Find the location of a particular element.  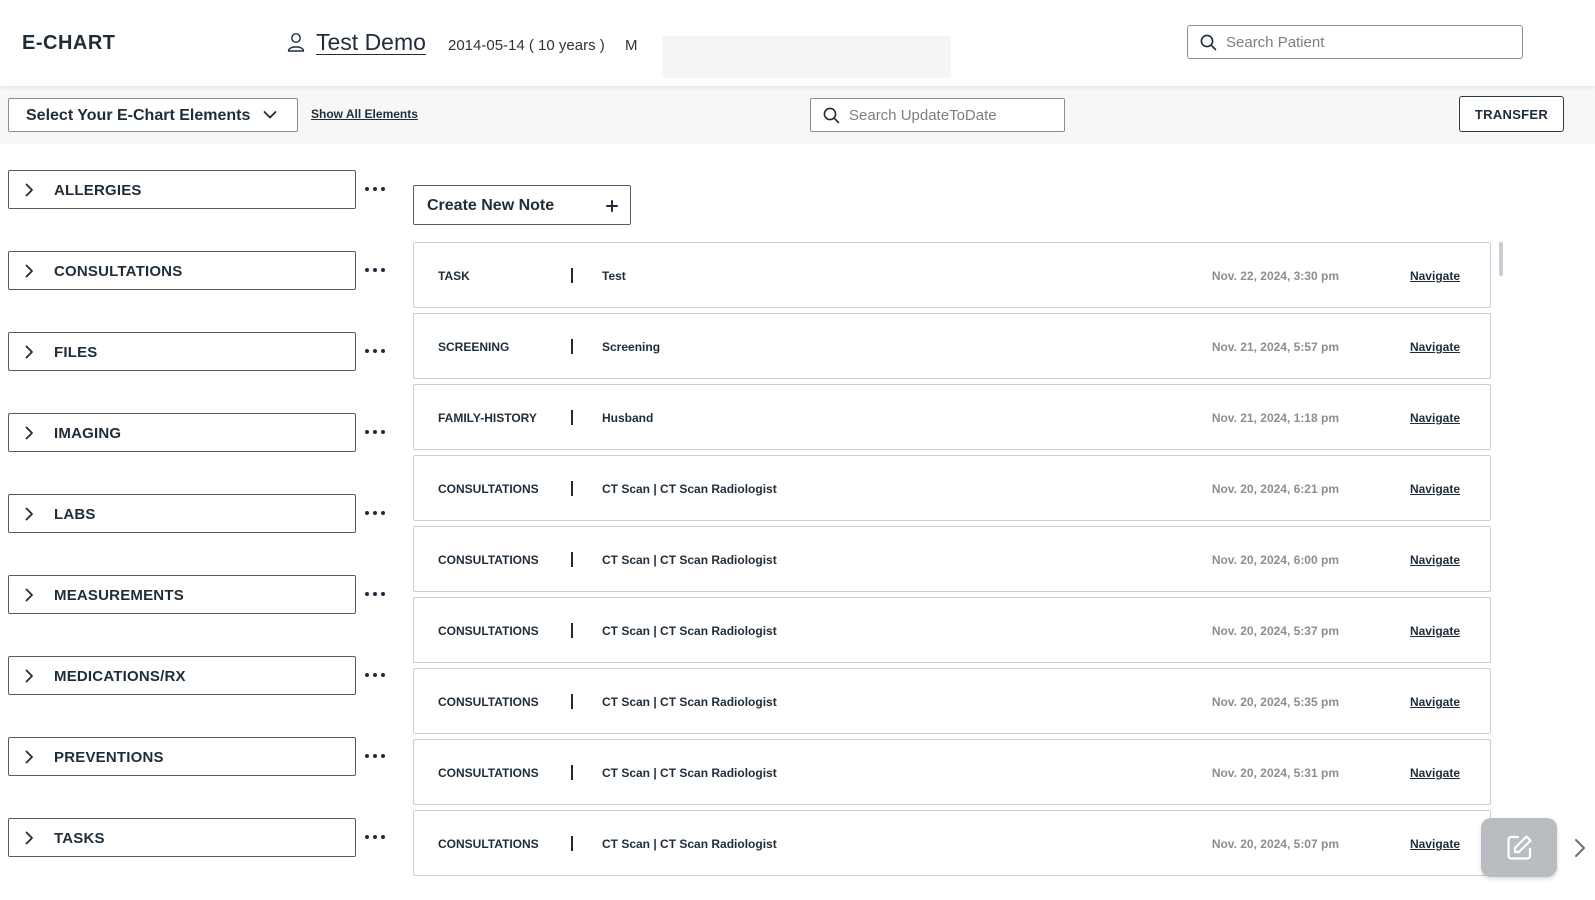

note-date: Nov. 21, 2024, 5:57 pm is located at coordinates (1275, 347).